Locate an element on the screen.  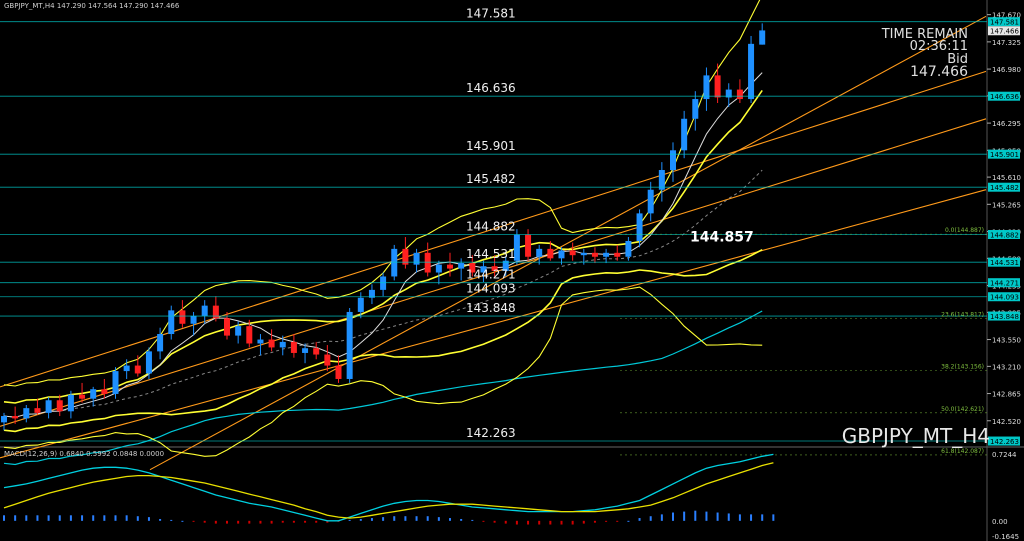
price-tick-label: 145.610 is located at coordinates (1006, 178).